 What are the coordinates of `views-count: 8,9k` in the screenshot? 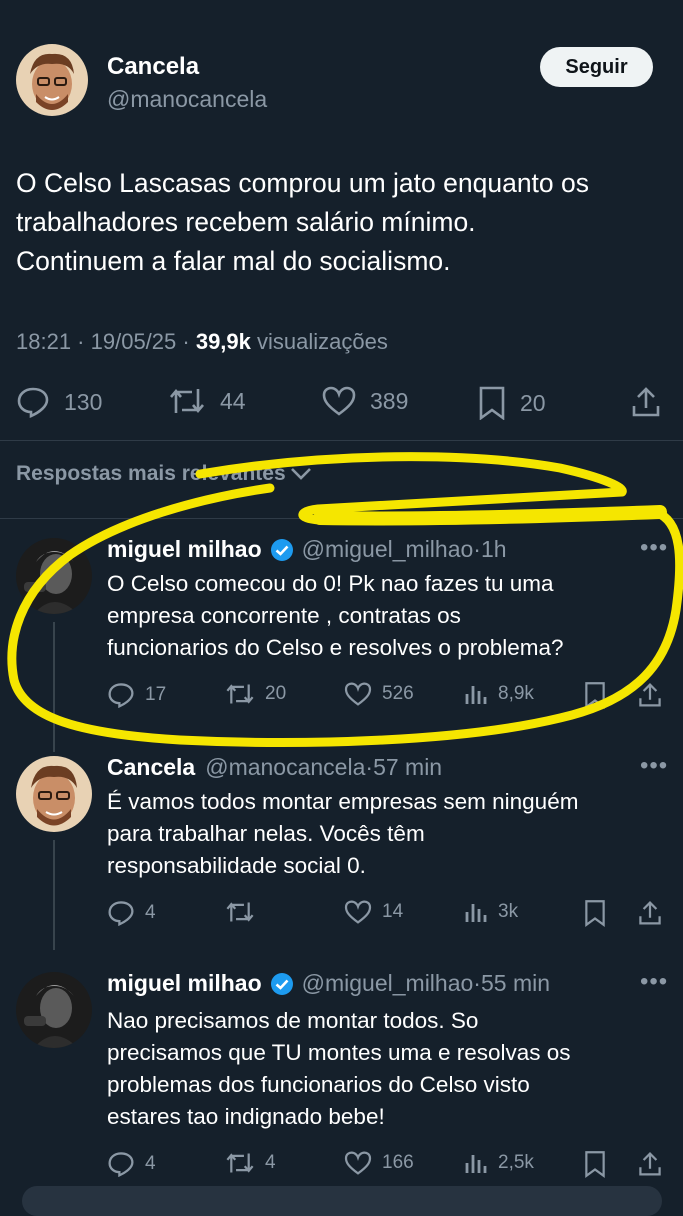 It's located at (516, 693).